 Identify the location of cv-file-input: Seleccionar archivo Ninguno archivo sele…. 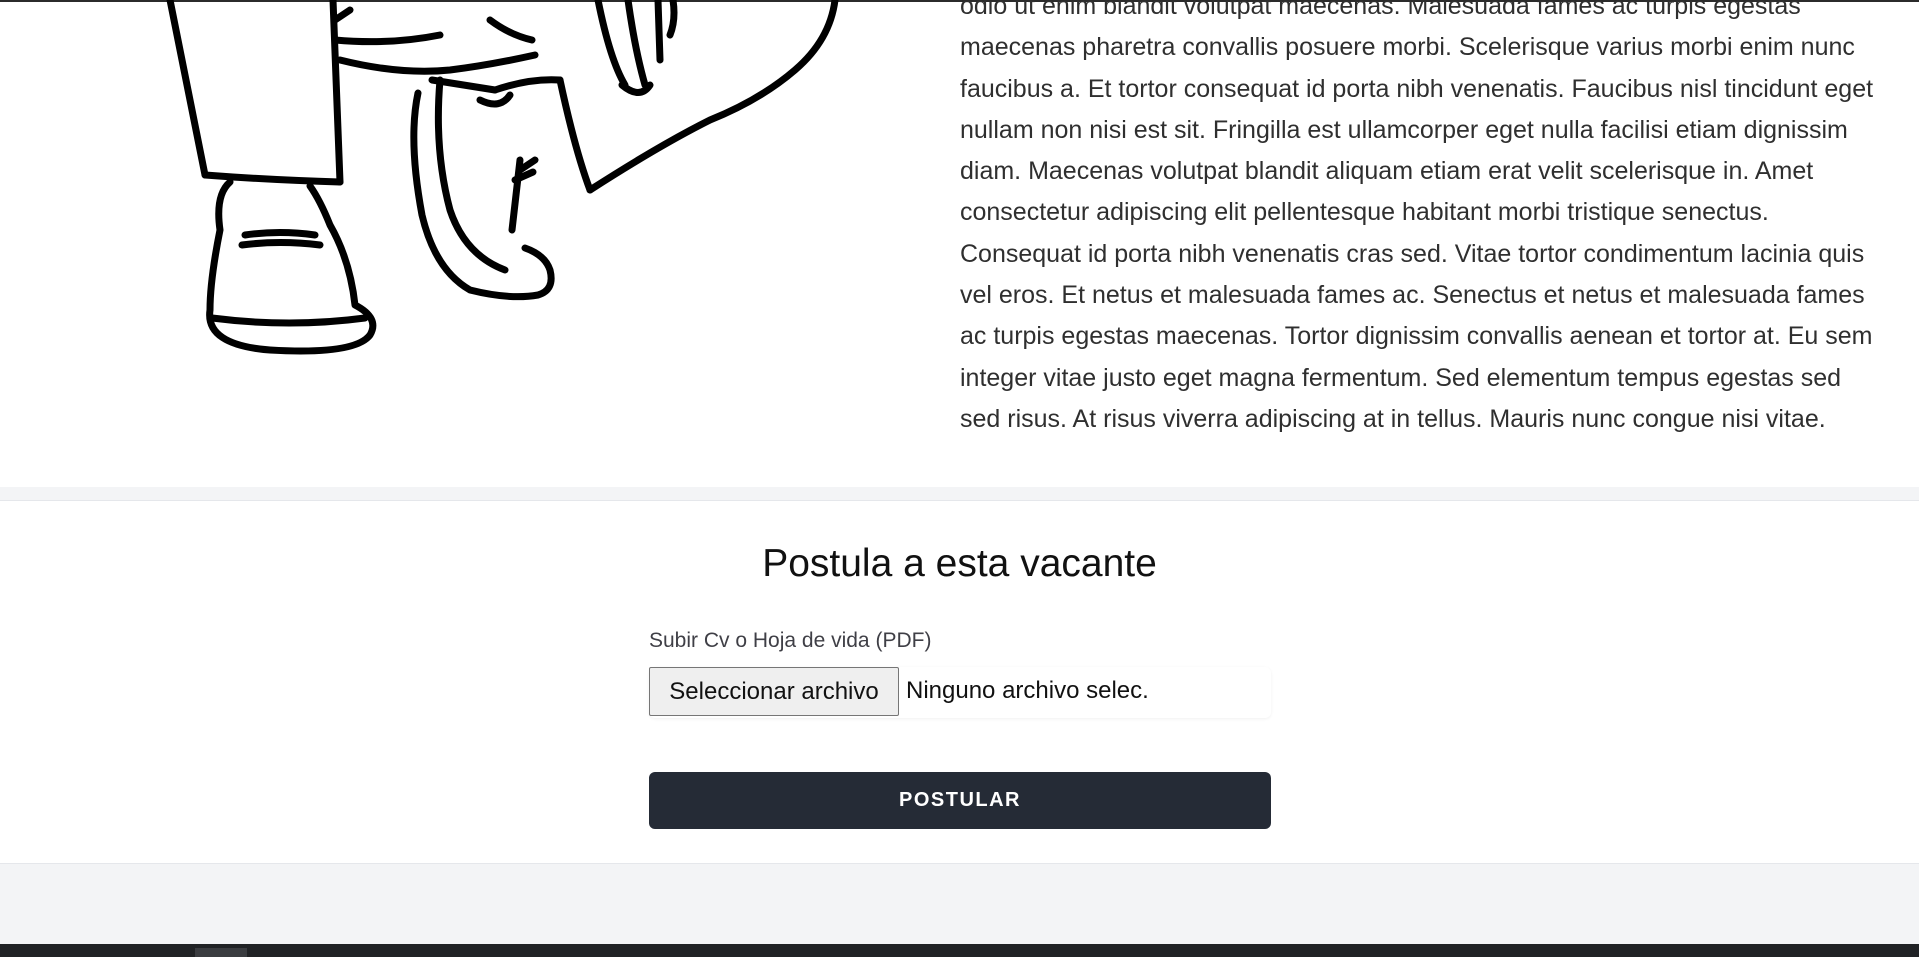
(960, 692).